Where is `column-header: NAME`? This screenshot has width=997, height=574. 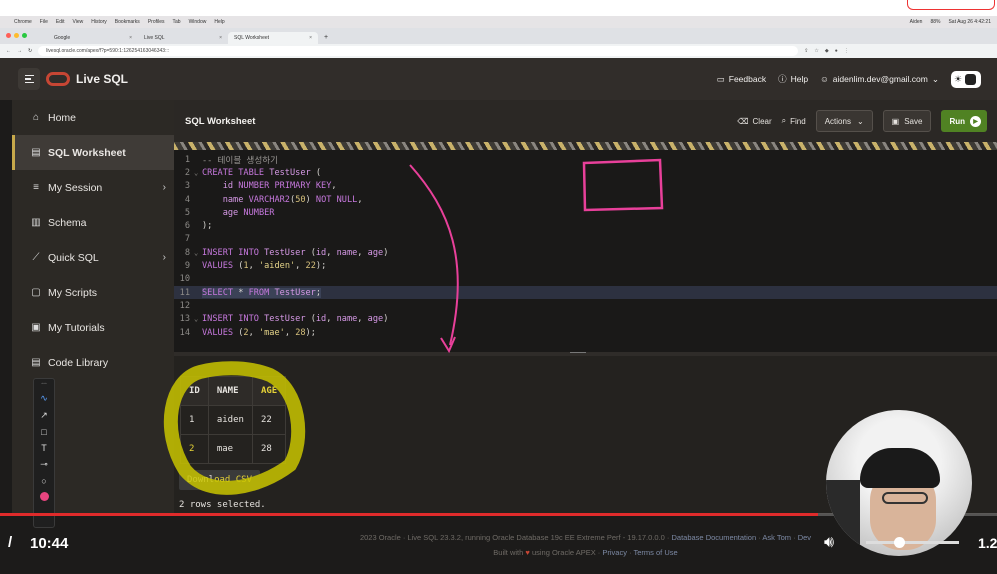 column-header: NAME is located at coordinates (230, 391).